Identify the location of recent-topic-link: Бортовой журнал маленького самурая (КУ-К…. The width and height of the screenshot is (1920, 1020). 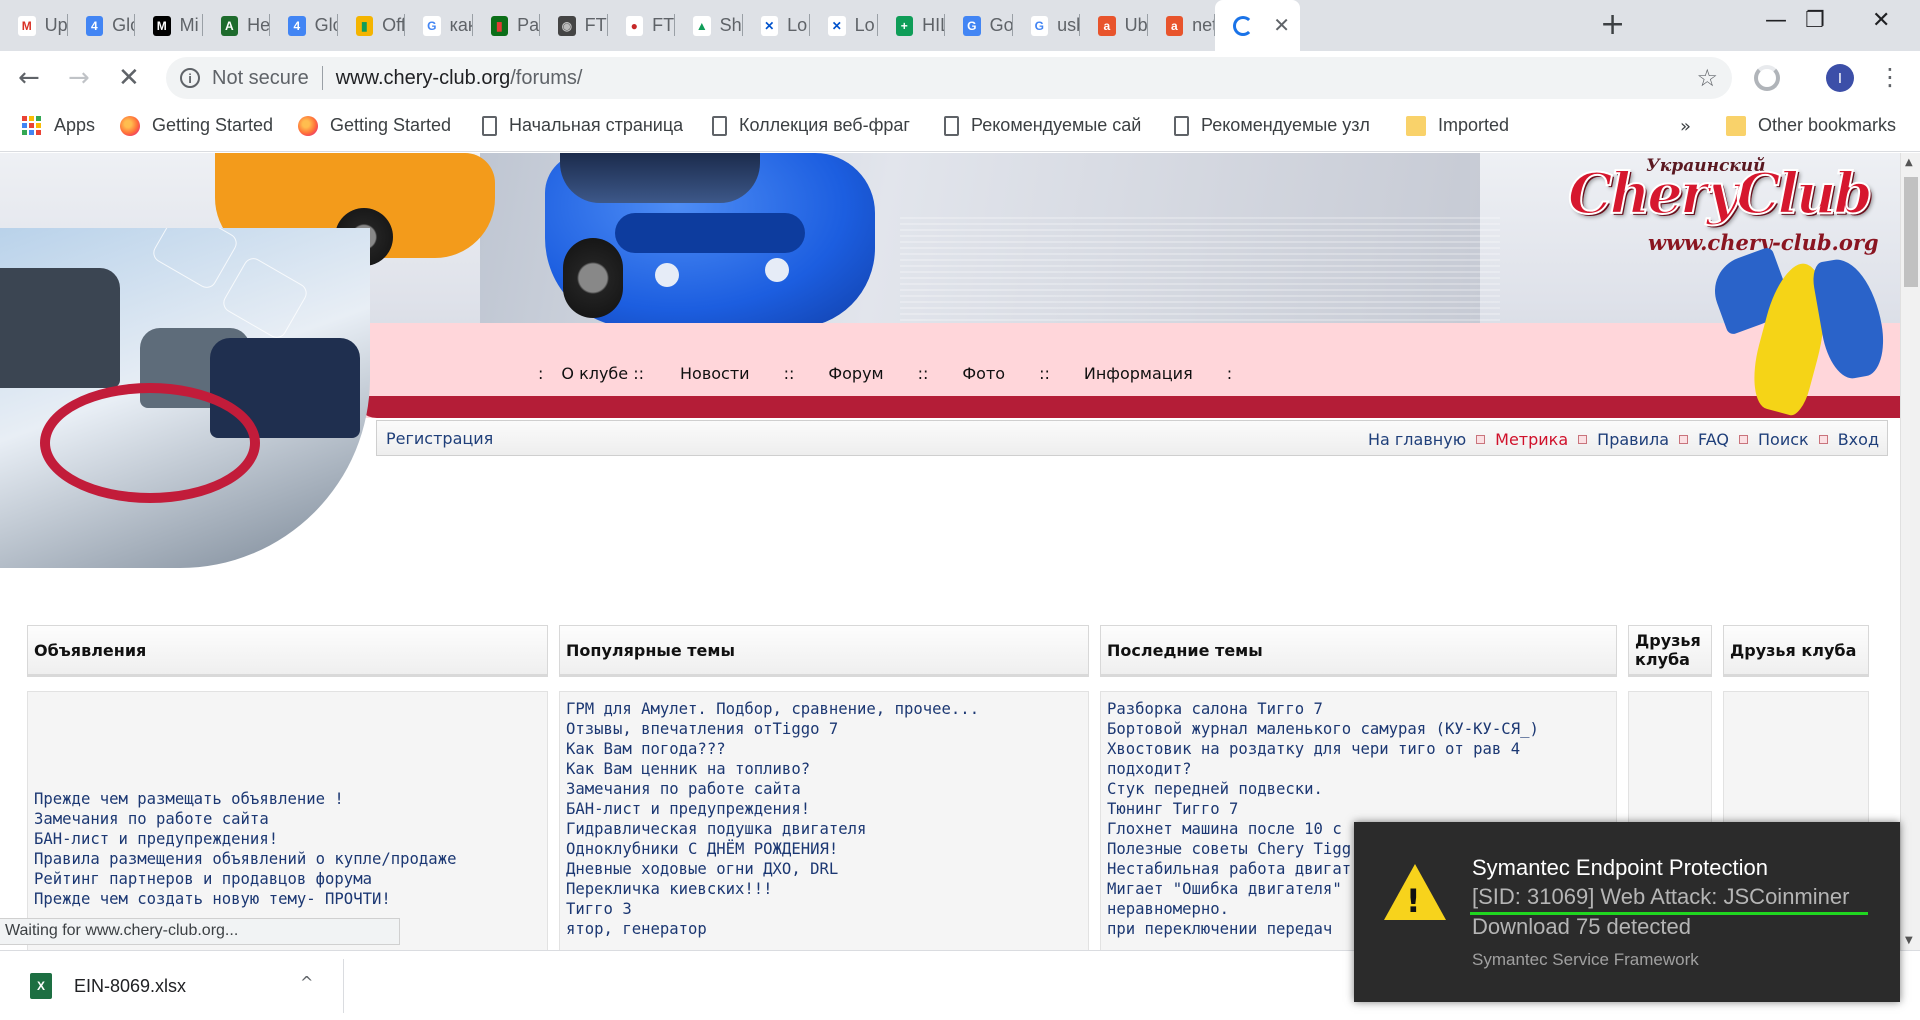
(1323, 729).